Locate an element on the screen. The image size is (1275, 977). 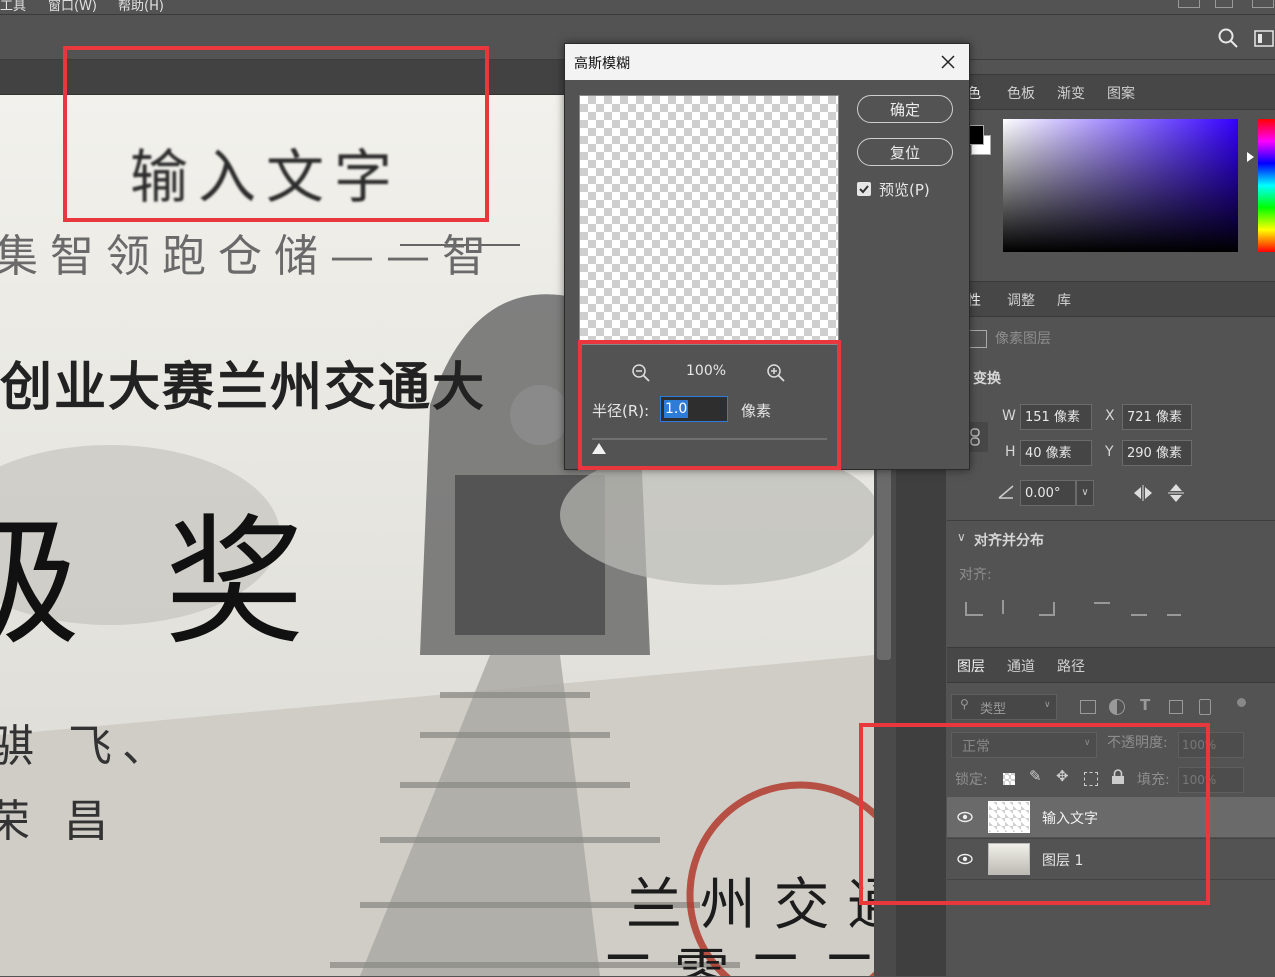
angle-field: 0.00° is located at coordinates (1048, 493).